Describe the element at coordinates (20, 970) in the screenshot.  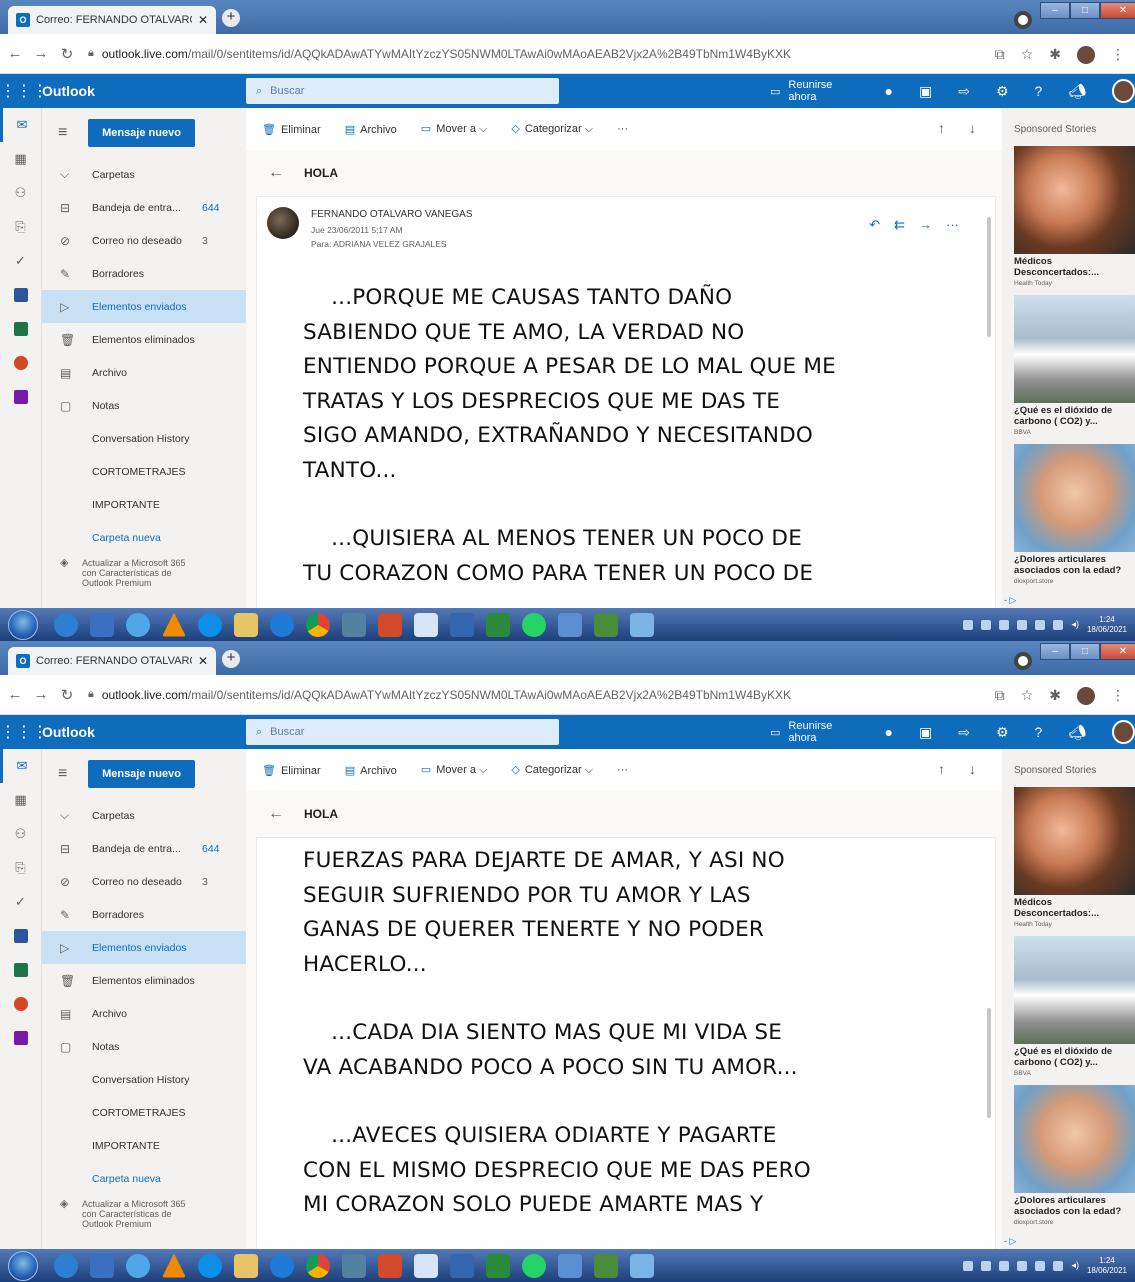
I see `excel-icon` at that location.